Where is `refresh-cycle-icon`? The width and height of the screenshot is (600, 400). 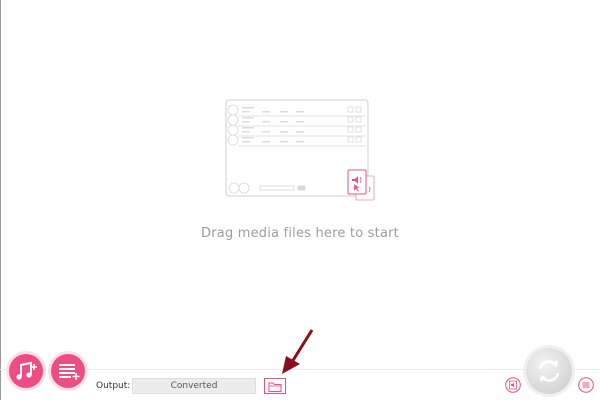 refresh-cycle-icon is located at coordinates (549, 371).